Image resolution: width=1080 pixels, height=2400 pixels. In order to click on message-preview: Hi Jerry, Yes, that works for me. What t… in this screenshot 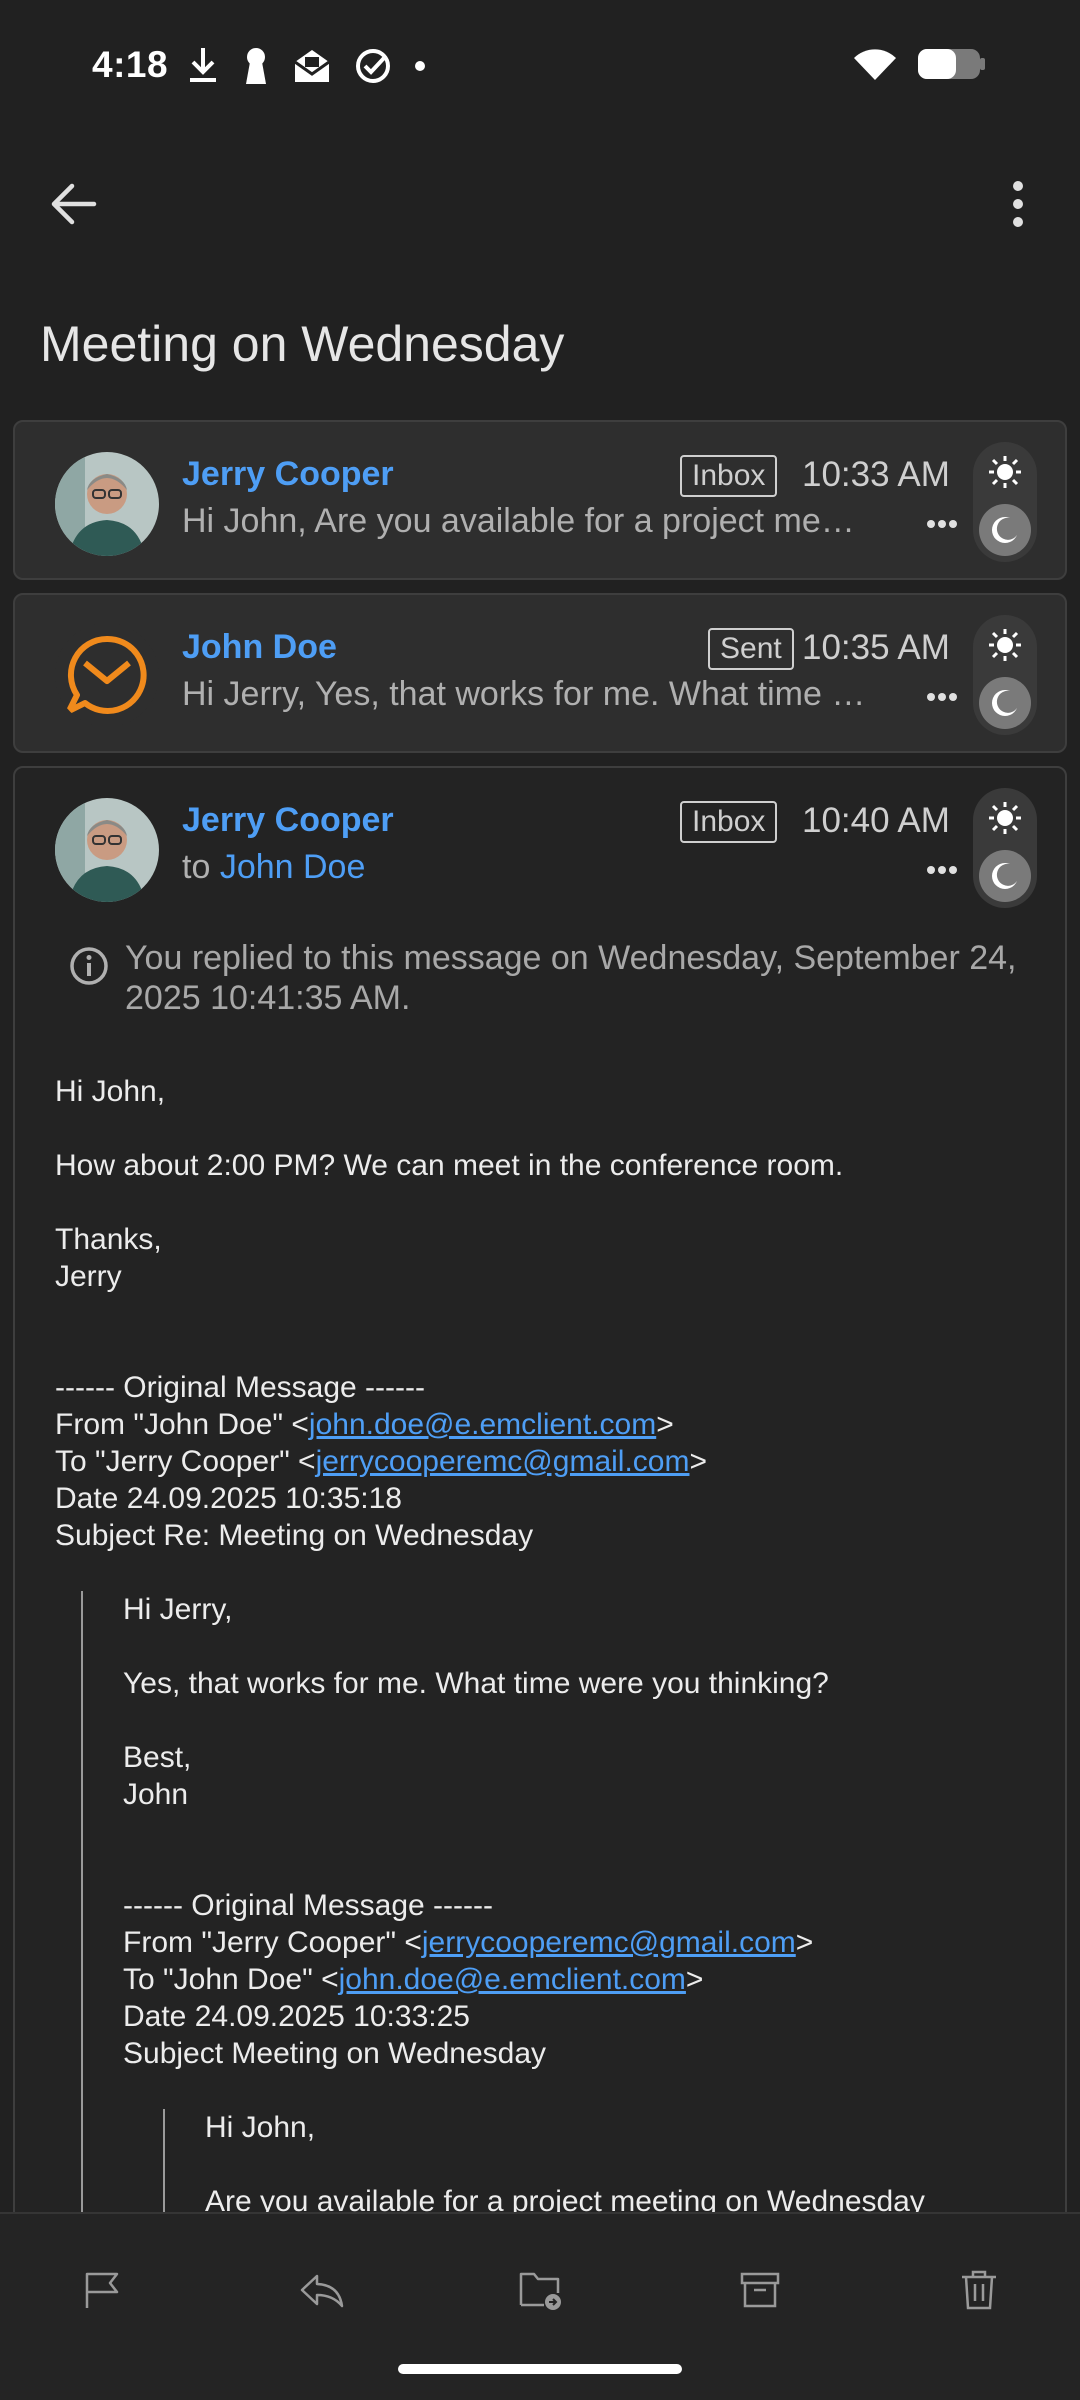, I will do `click(527, 694)`.